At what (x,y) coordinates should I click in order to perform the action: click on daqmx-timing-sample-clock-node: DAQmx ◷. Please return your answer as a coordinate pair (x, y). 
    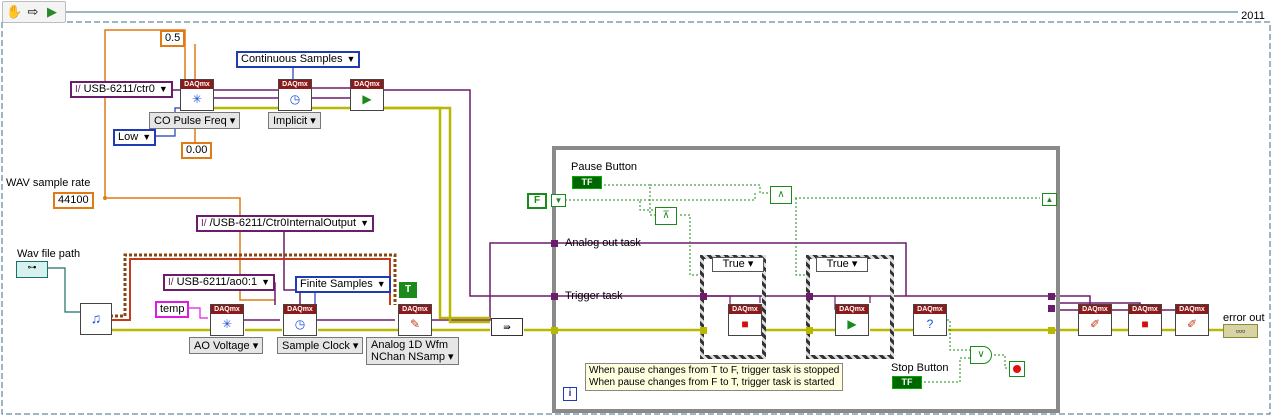
    Looking at the image, I should click on (300, 320).